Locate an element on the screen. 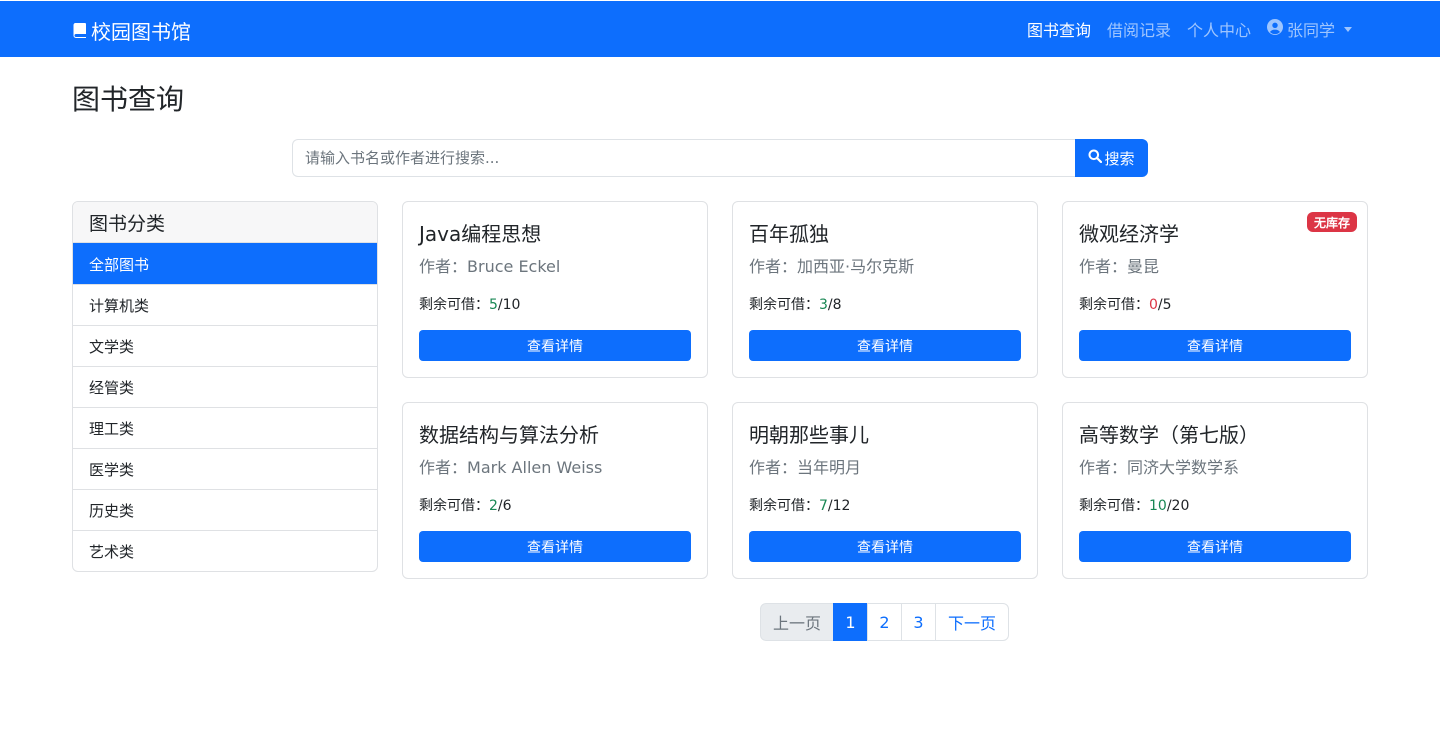 Image resolution: width=1440 pixels, height=733 pixels. stock-total: /8 is located at coordinates (834, 305).